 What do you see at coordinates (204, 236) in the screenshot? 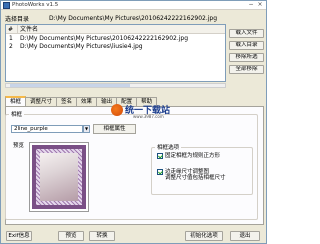
I see `reset-options-button: 初始化选项` at bounding box center [204, 236].